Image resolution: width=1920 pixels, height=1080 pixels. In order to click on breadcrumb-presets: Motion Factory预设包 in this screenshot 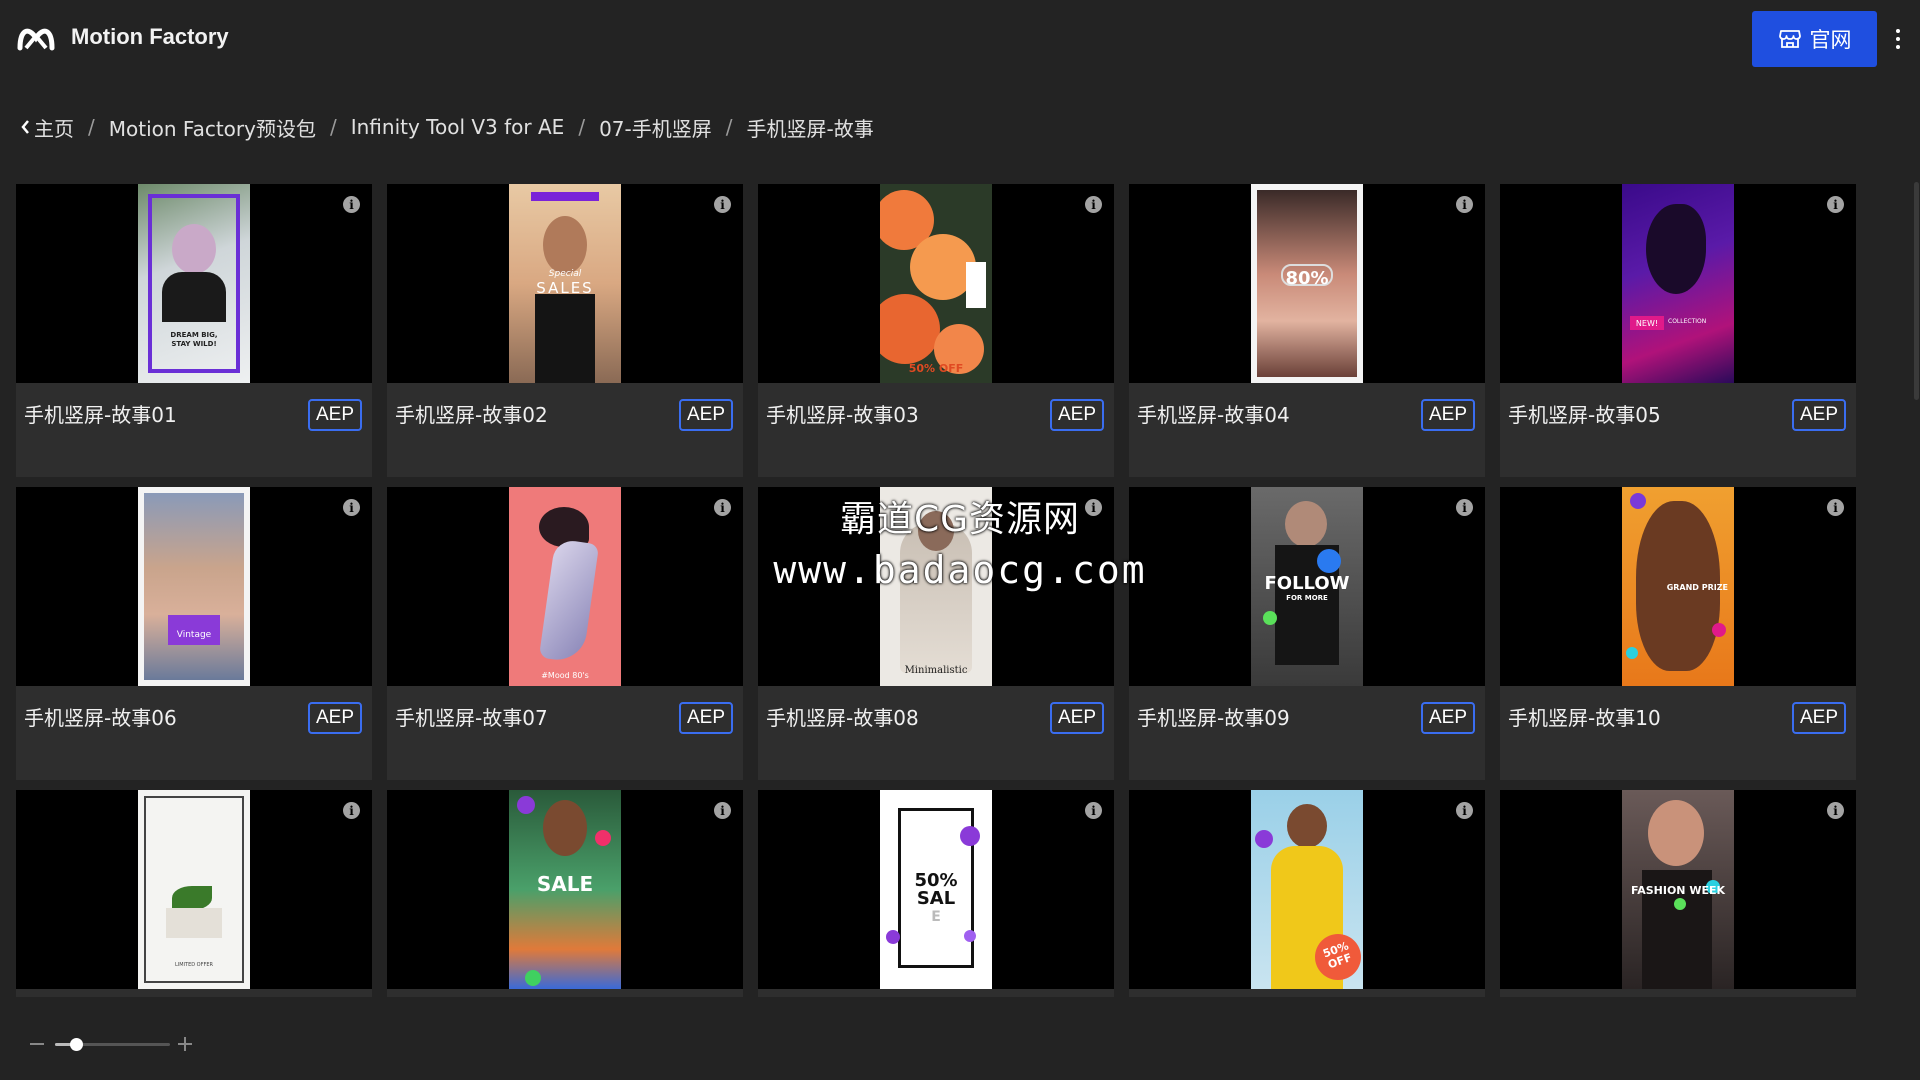, I will do `click(212, 127)`.